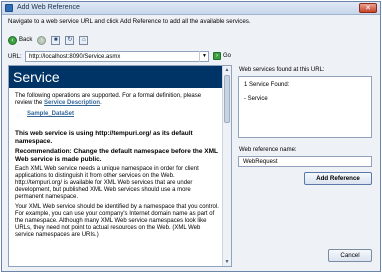  I want to click on url-dropdown-icon: ▼, so click(204, 56).